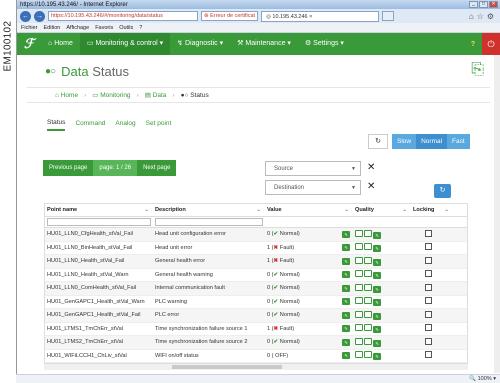 Image resolution: width=500 pixels, height=383 pixels. Describe the element at coordinates (209, 210) in the screenshot. I see `col-description: Description ⌄` at that location.